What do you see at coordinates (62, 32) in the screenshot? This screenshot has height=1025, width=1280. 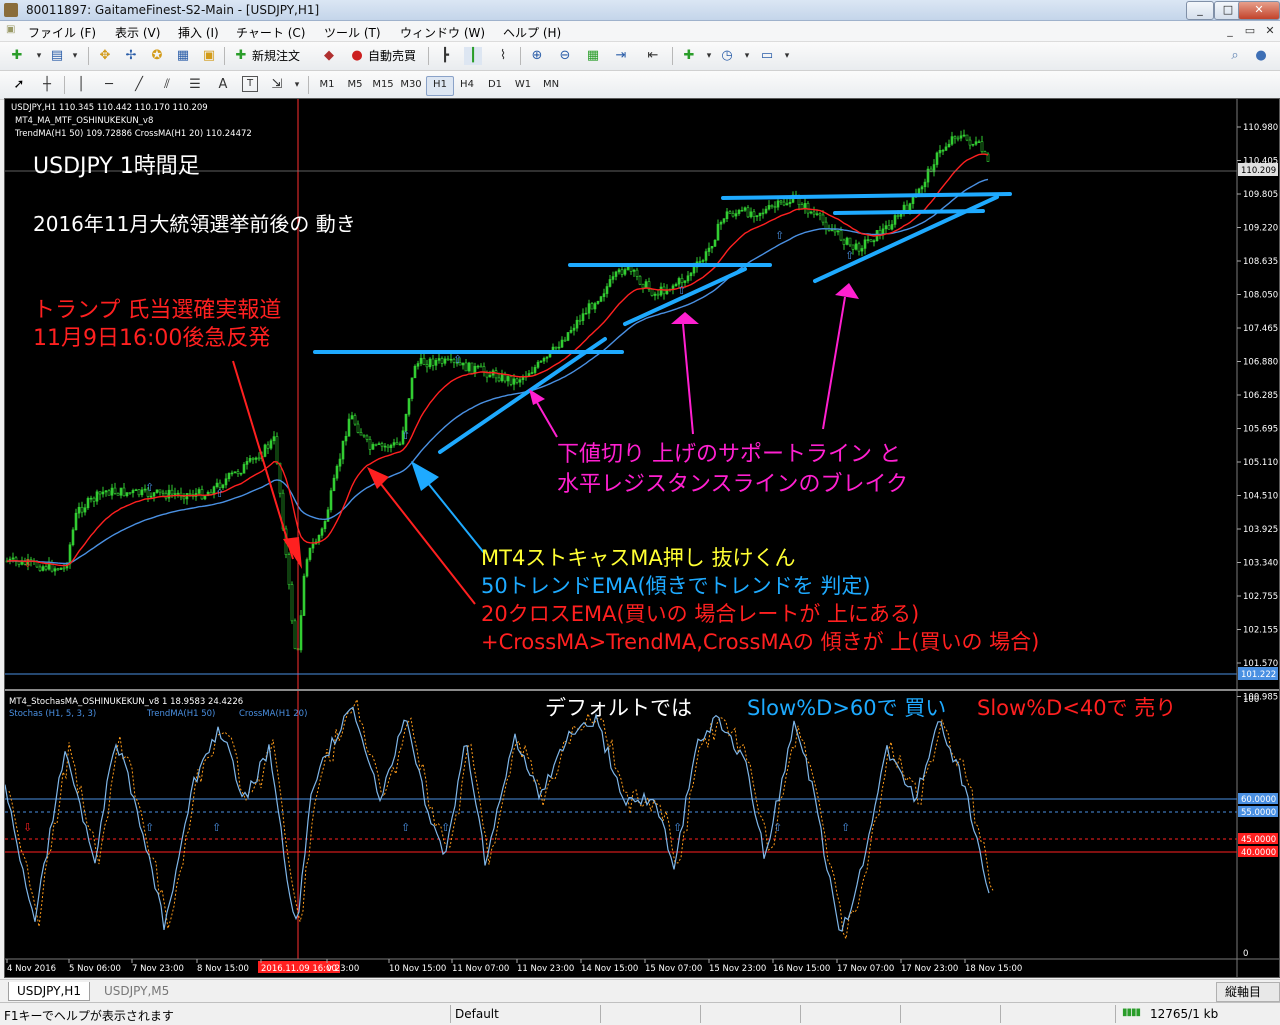 I see `menu-file: ファイル (F)` at bounding box center [62, 32].